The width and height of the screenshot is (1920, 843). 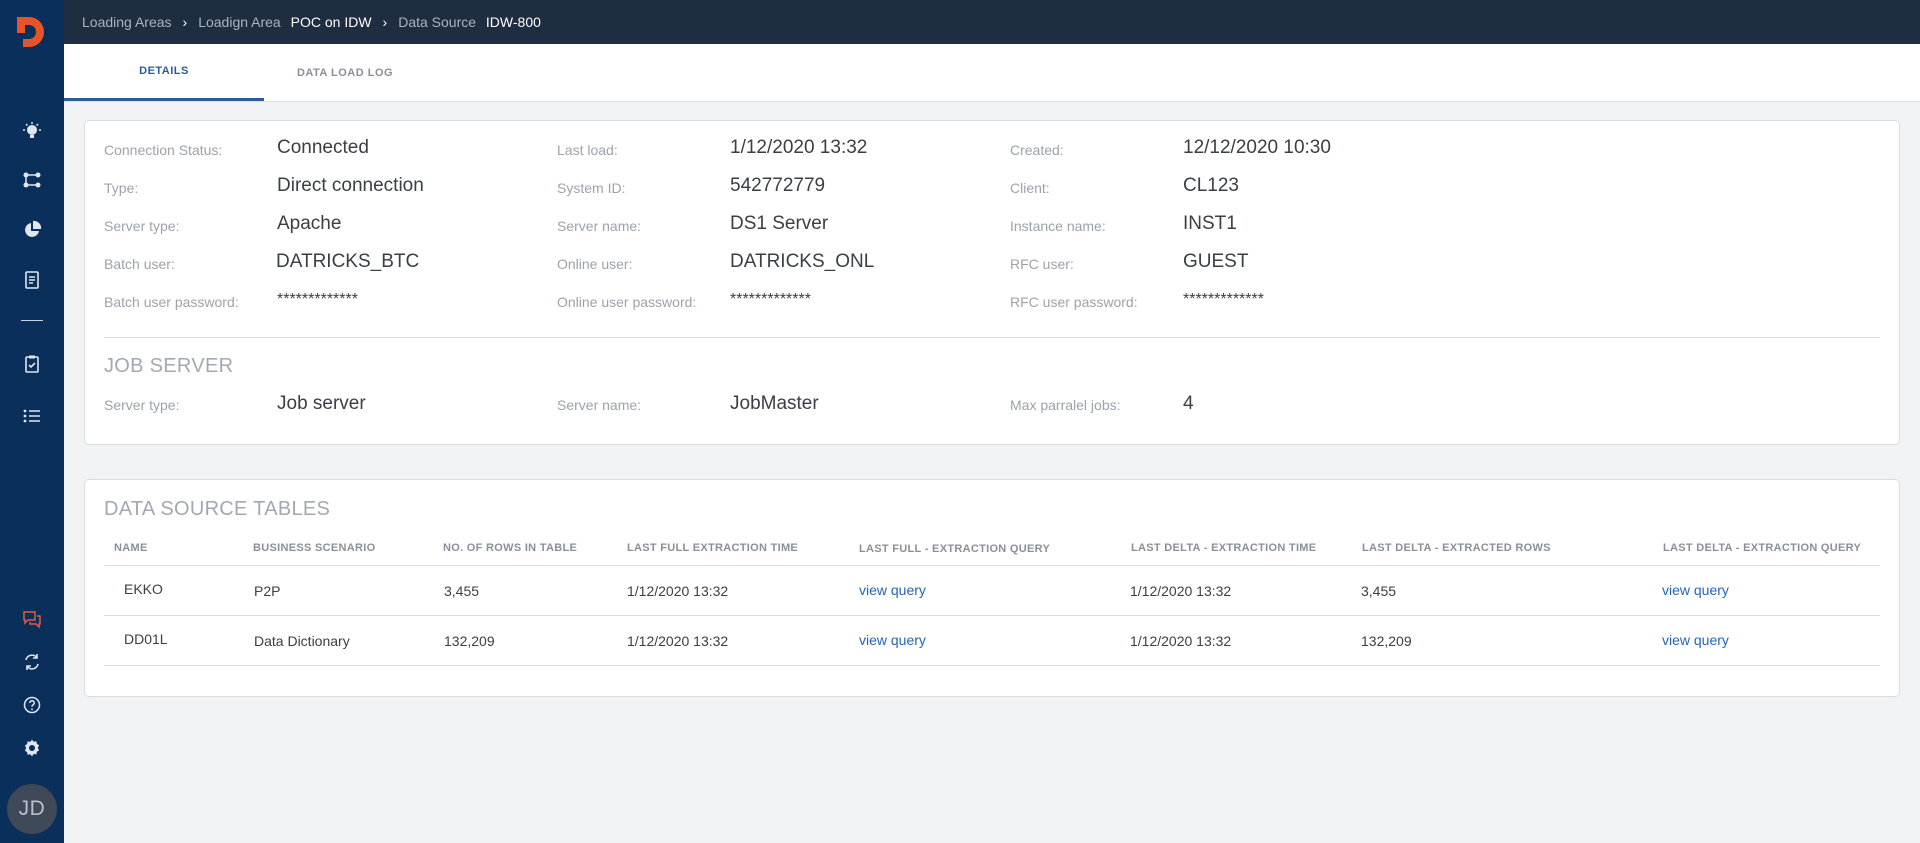 I want to click on field-label: Max parralel jobs:, so click(x=1065, y=405).